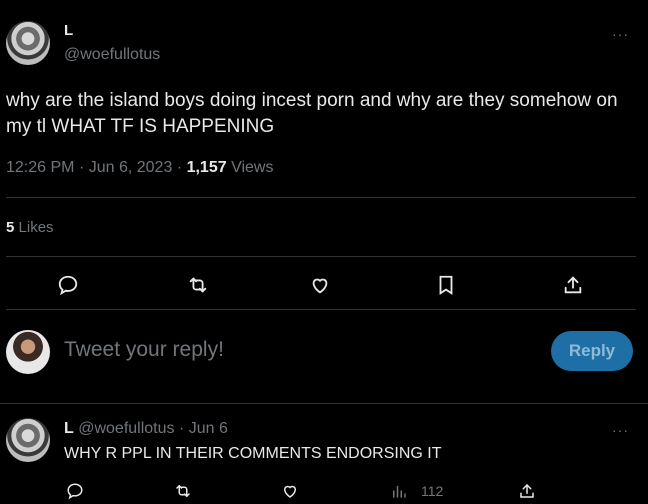 The width and height of the screenshot is (648, 504). I want to click on reply-heart-icon, so click(290, 491).